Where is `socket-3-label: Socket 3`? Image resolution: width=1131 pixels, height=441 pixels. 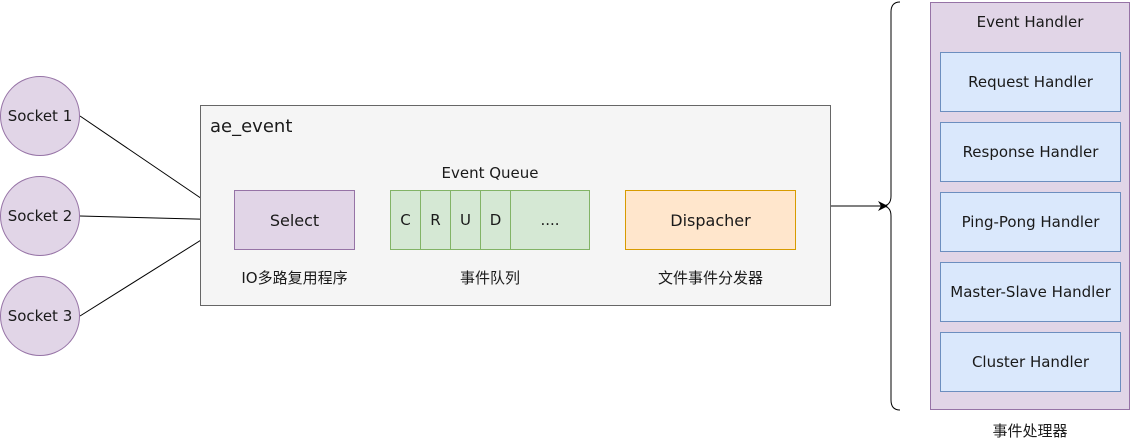
socket-3-label: Socket 3 is located at coordinates (40, 316).